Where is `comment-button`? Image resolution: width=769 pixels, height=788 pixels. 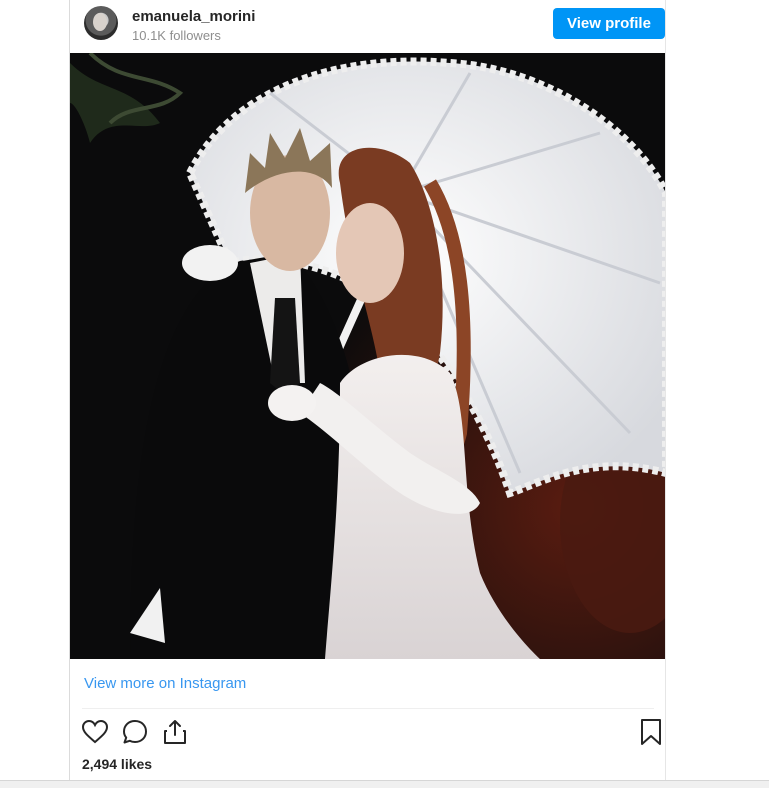 comment-button is located at coordinates (135, 732).